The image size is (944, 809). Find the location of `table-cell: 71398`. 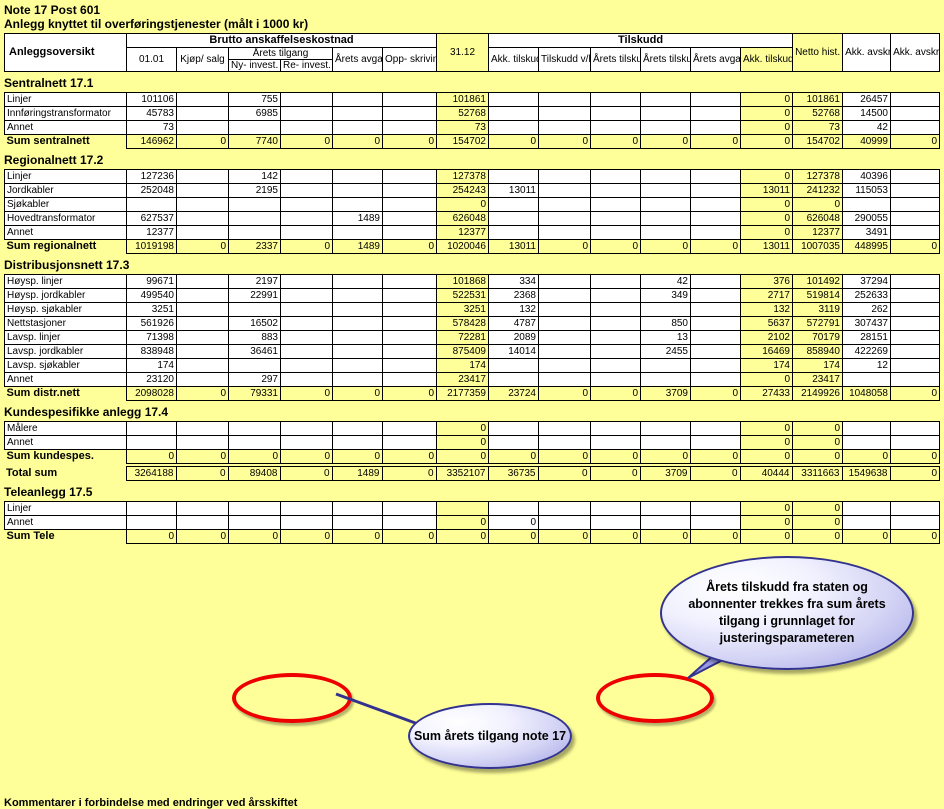

table-cell: 71398 is located at coordinates (151, 337).